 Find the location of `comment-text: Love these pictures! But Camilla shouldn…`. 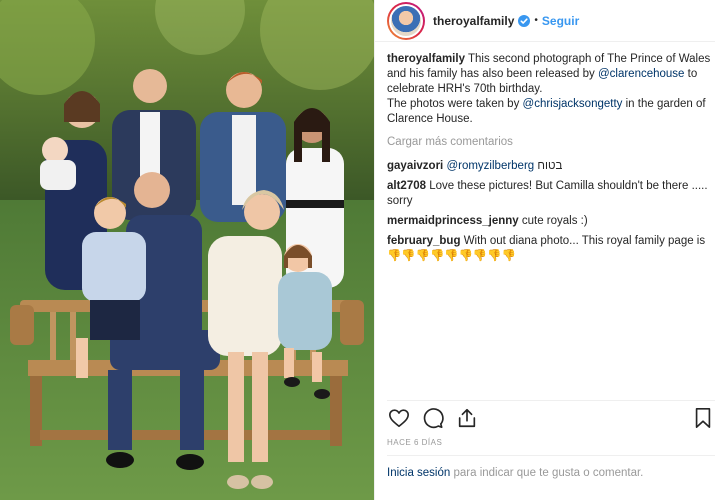

comment-text: Love these pictures! But Camilla shouldn… is located at coordinates (547, 193).